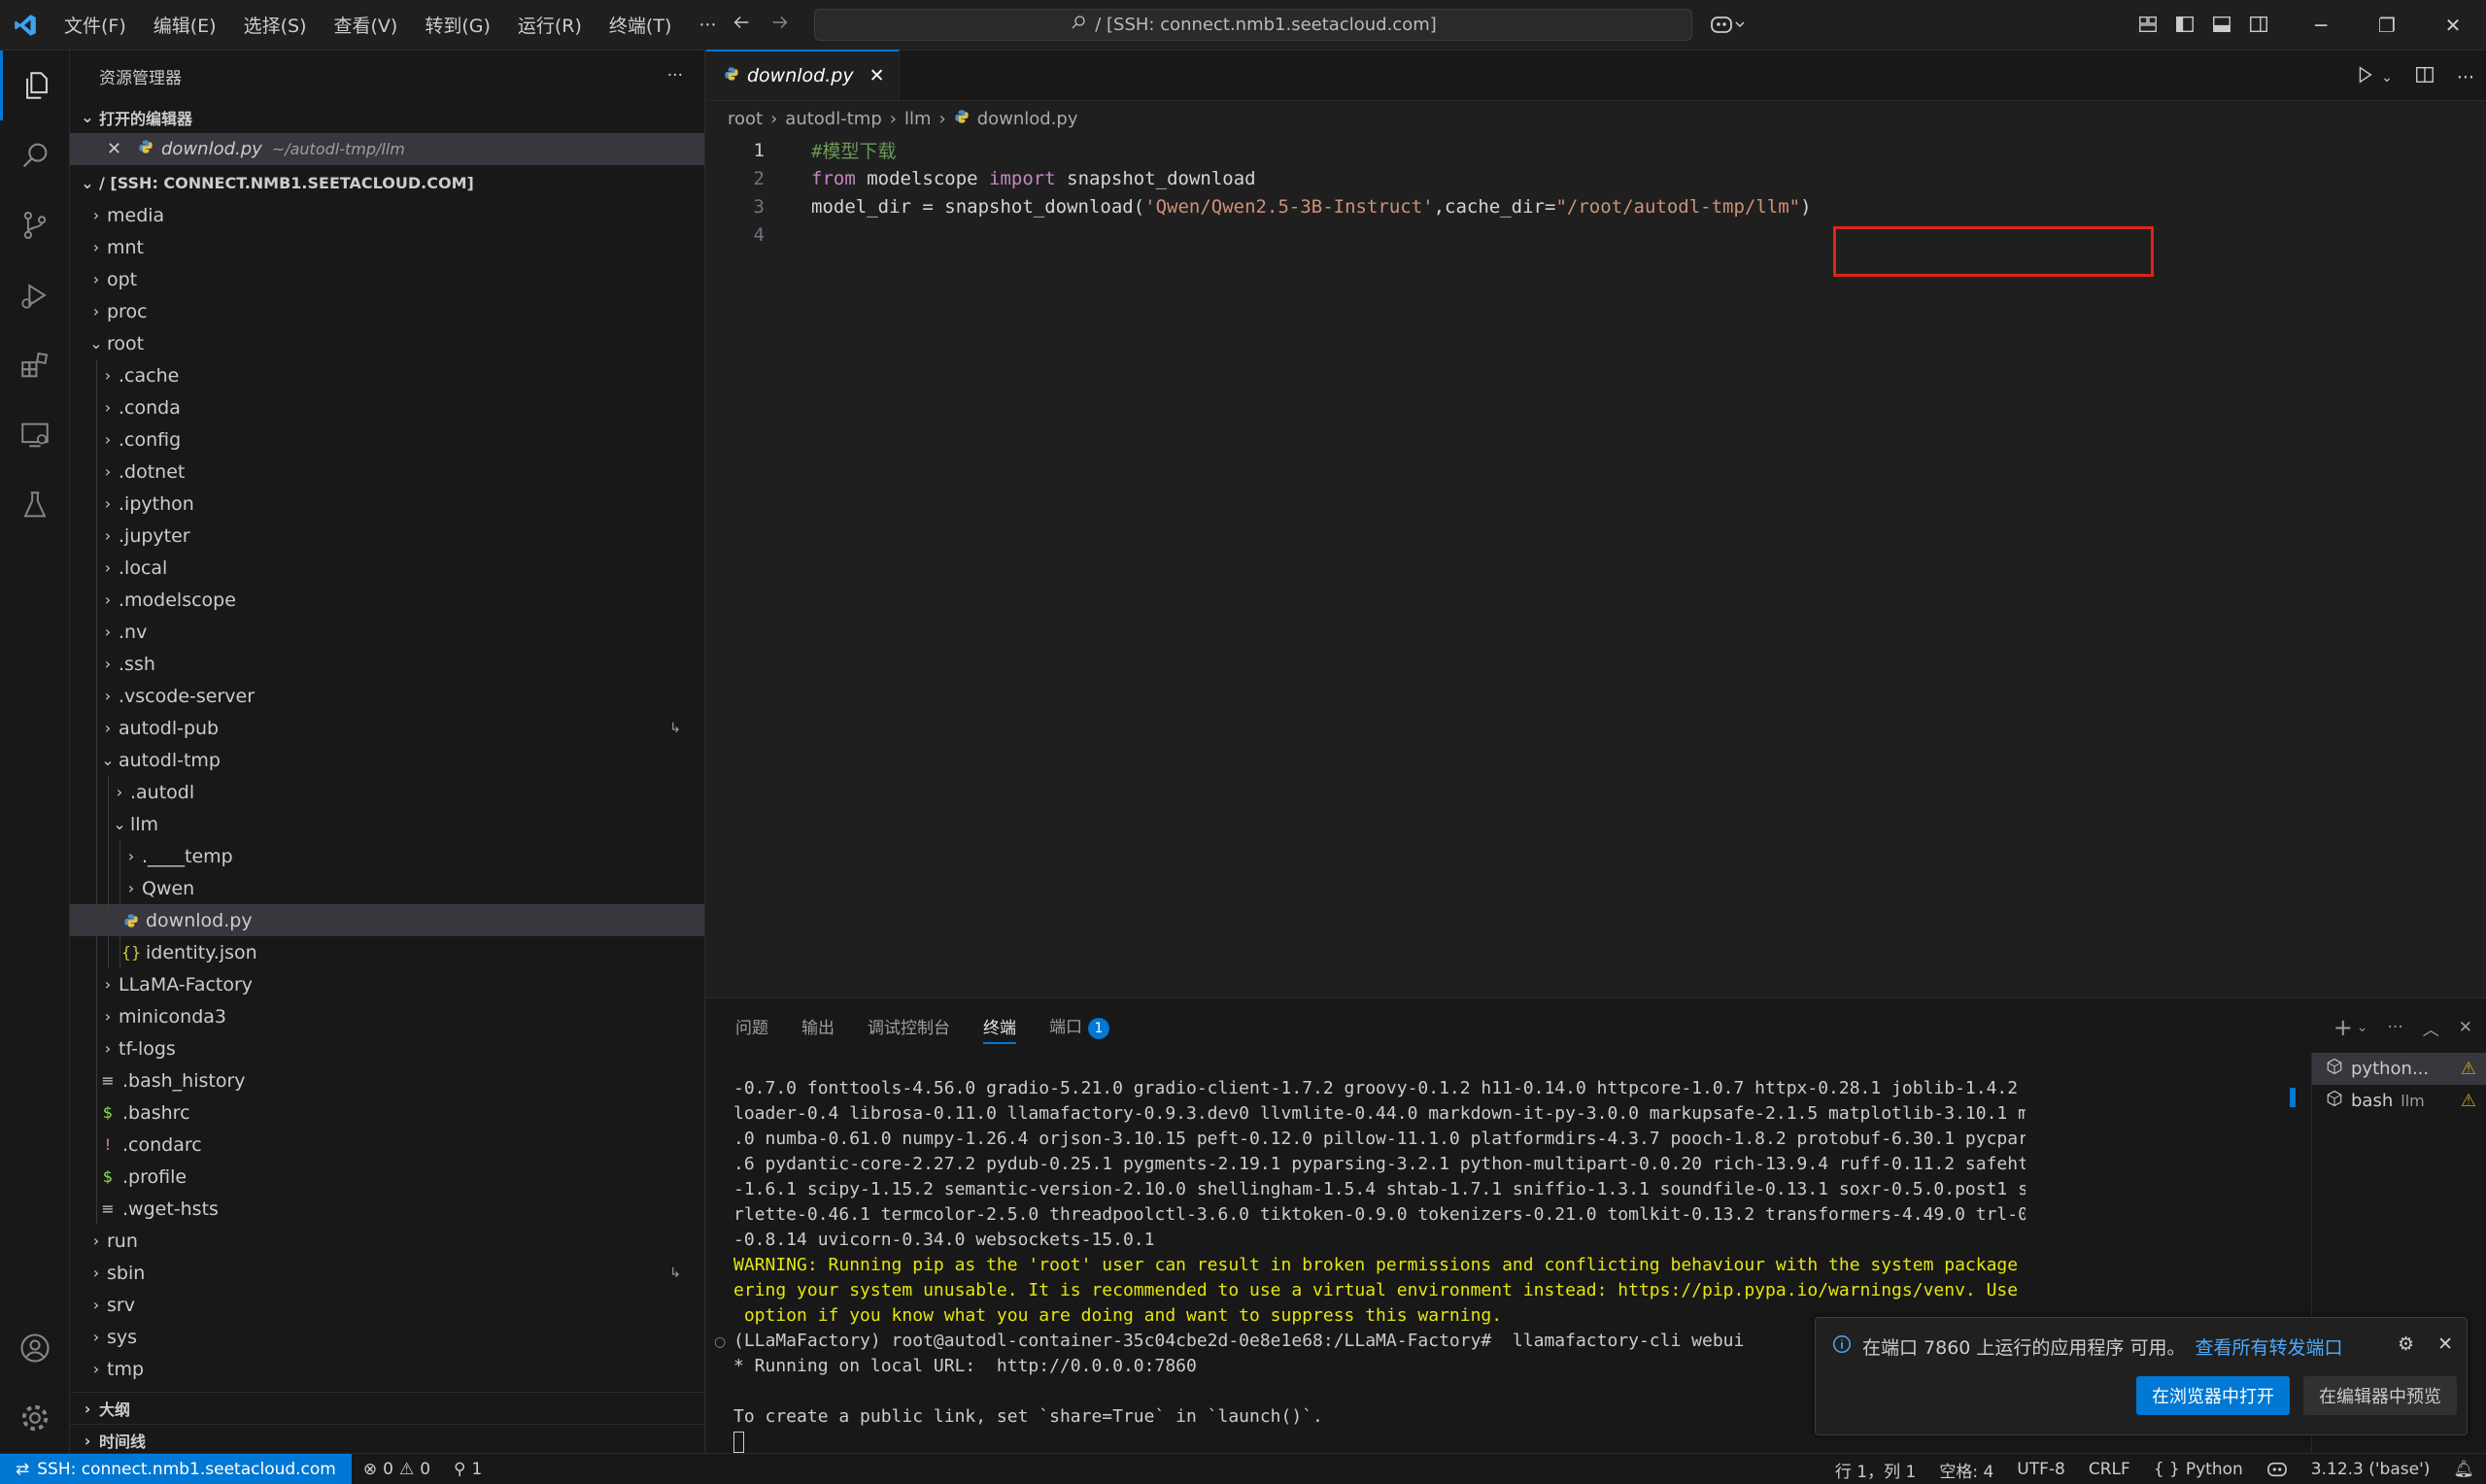 The image size is (2486, 1484). What do you see at coordinates (2370, 1469) in the screenshot?
I see `python-interpreter: 3.12.3 ('base')` at bounding box center [2370, 1469].